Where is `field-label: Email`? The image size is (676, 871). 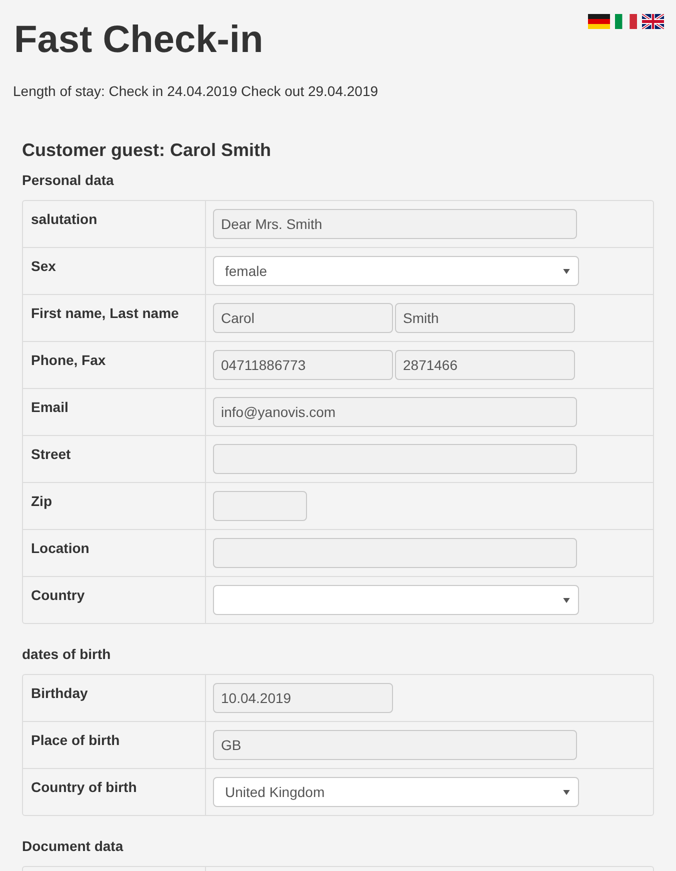 field-label: Email is located at coordinates (49, 407).